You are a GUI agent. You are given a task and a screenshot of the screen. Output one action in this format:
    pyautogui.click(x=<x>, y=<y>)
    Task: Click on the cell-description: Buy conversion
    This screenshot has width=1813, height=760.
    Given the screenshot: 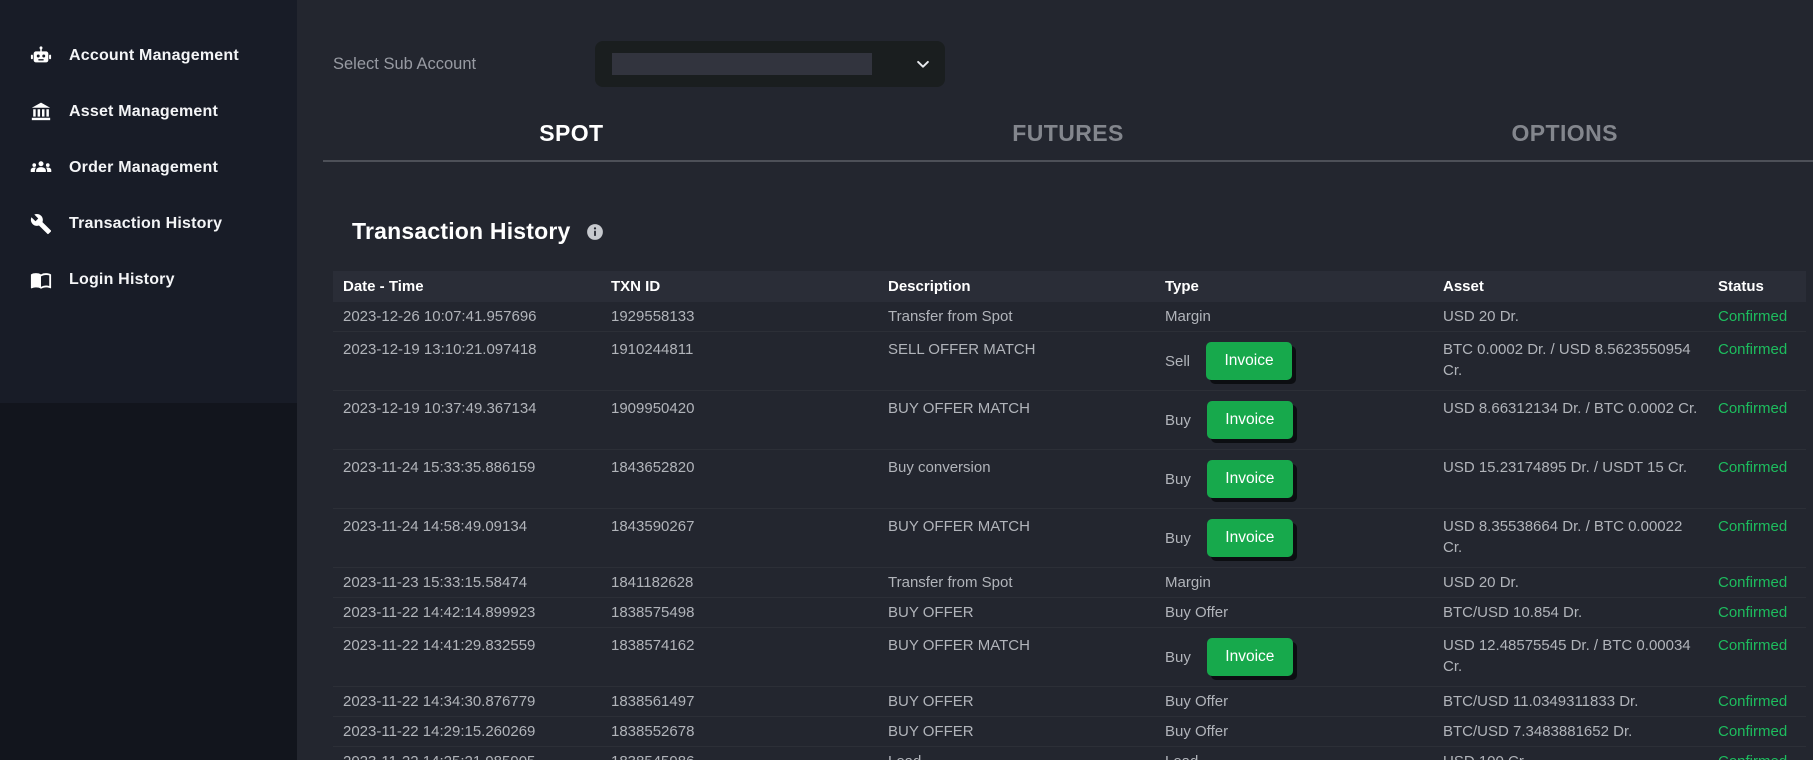 What is the action you would take?
    pyautogui.click(x=939, y=467)
    